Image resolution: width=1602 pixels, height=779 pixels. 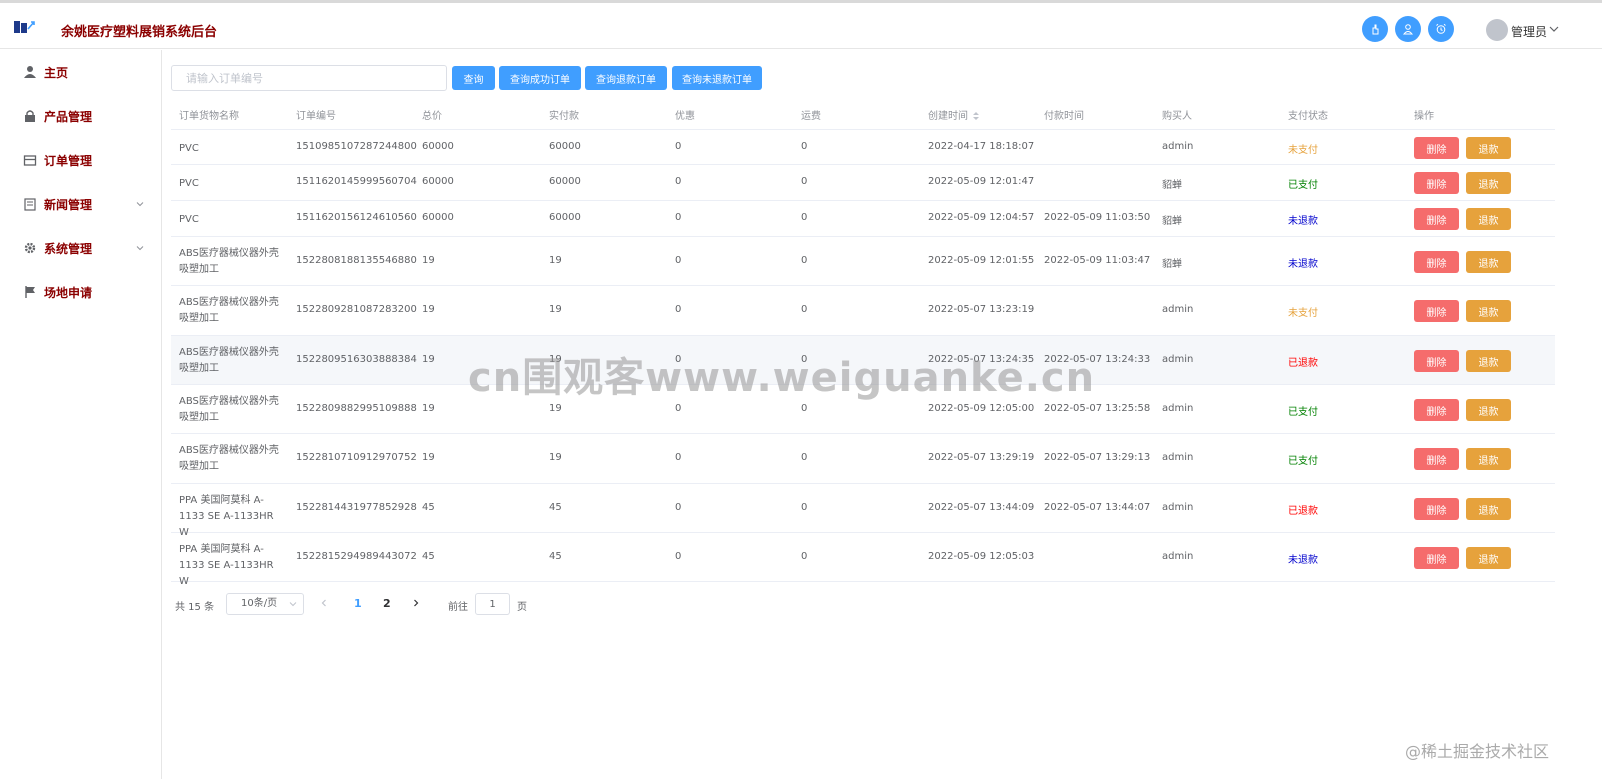 What do you see at coordinates (387, 603) in the screenshot?
I see `page-number-2: 2` at bounding box center [387, 603].